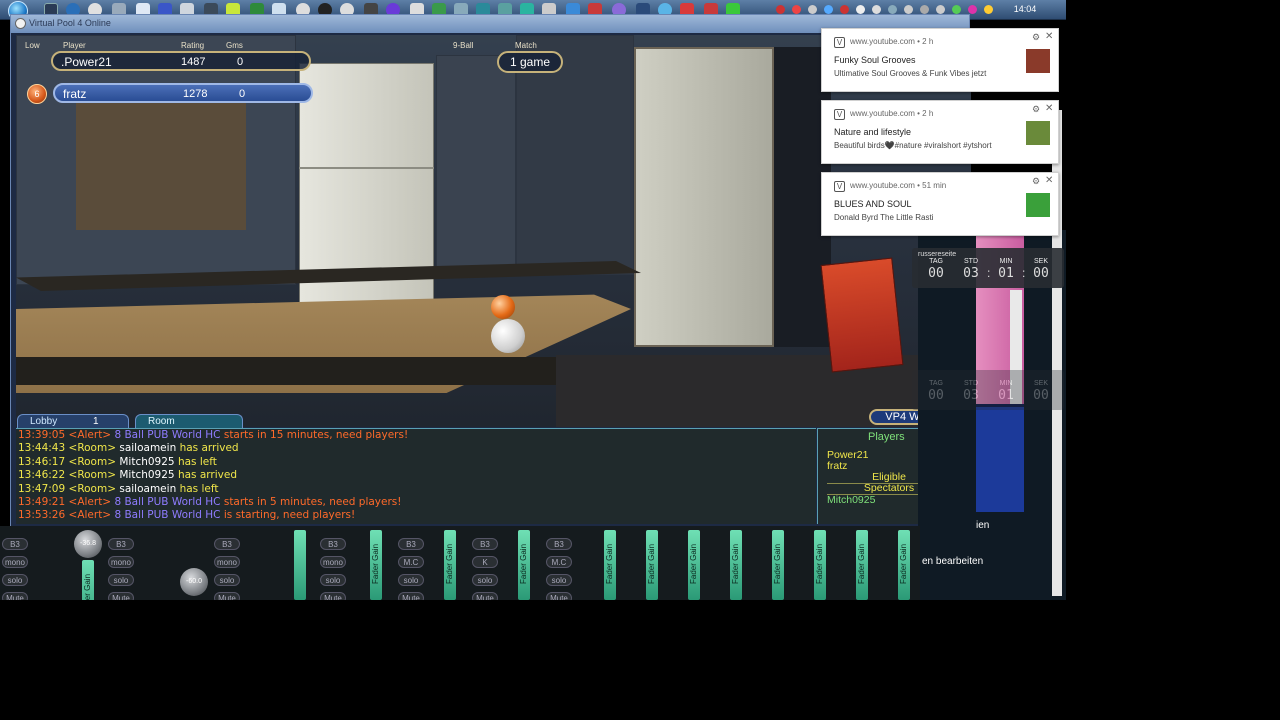 The width and height of the screenshot is (1280, 720). I want to click on window-title: Virtual Pool 4 Online, so click(70, 23).